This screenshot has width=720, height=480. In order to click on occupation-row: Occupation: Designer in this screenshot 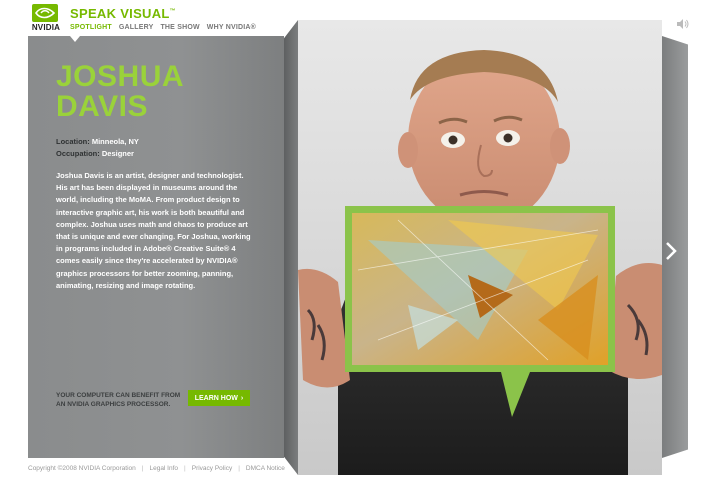, I will do `click(97, 154)`.